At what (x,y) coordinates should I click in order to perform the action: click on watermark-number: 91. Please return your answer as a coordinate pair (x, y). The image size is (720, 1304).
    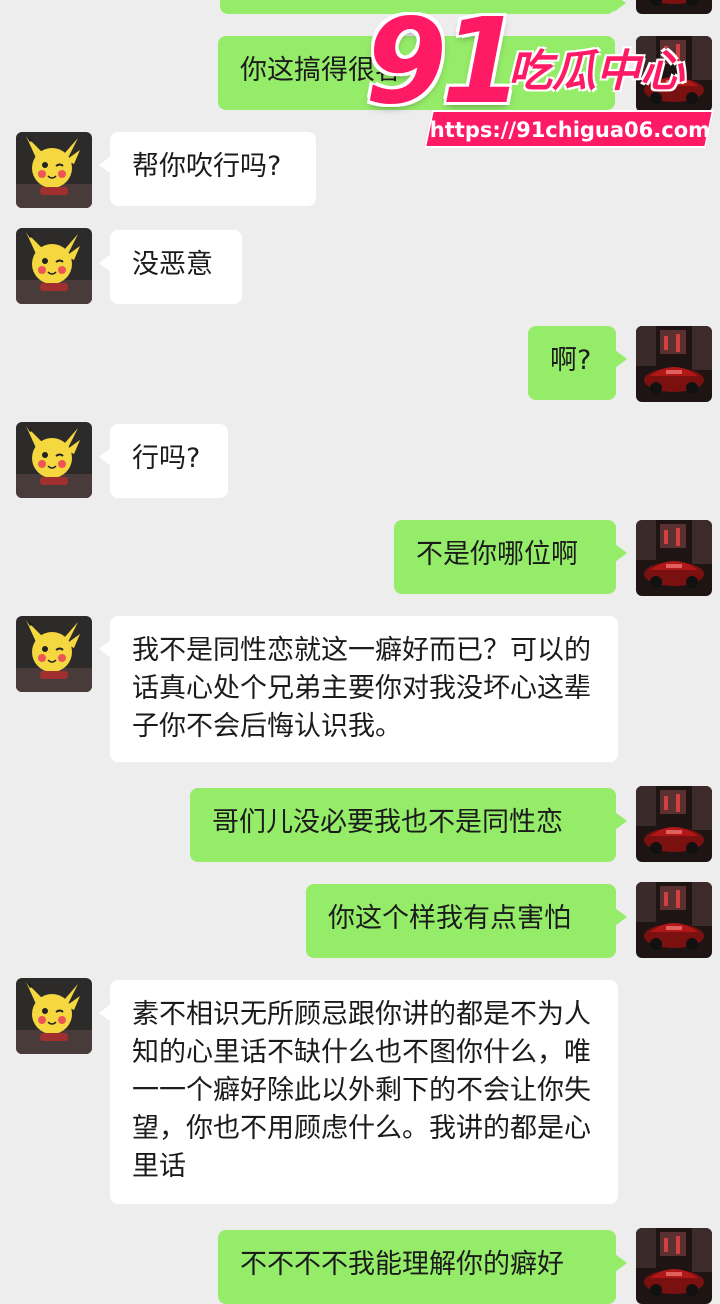
    Looking at the image, I should click on (444, 65).